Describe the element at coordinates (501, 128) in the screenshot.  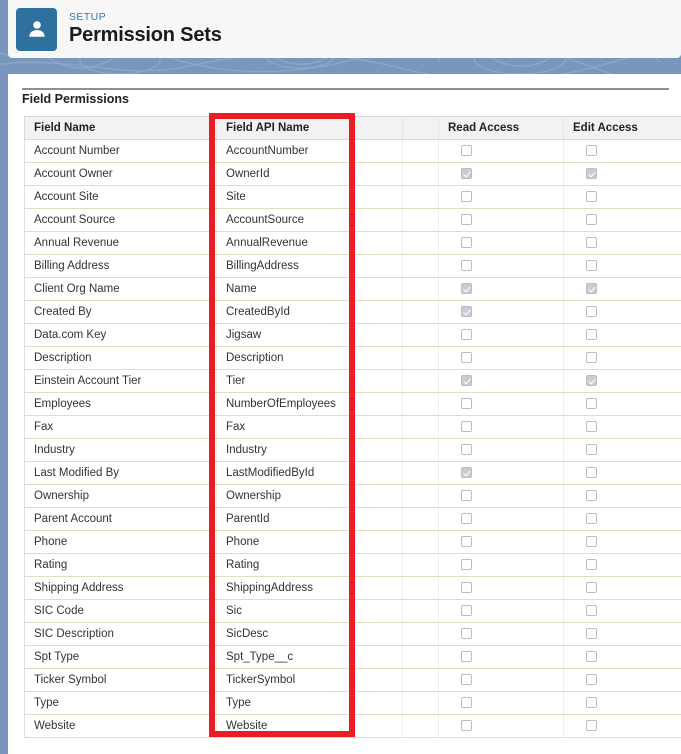
I see `column-header-read-access: Read Access` at that location.